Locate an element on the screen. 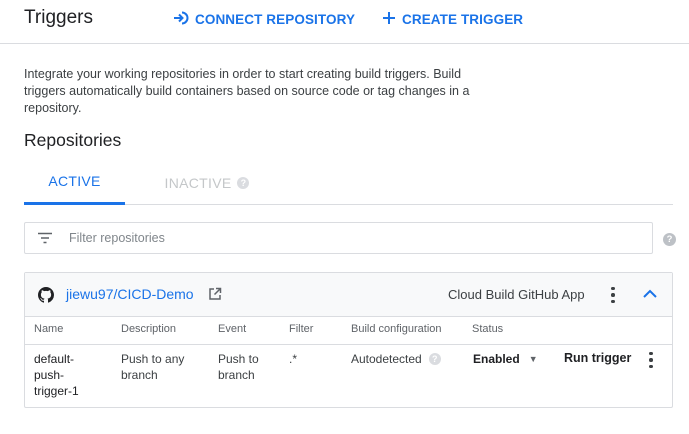 The height and width of the screenshot is (434, 689). repository-app-name: Cloud Build GitHub App is located at coordinates (516, 294).